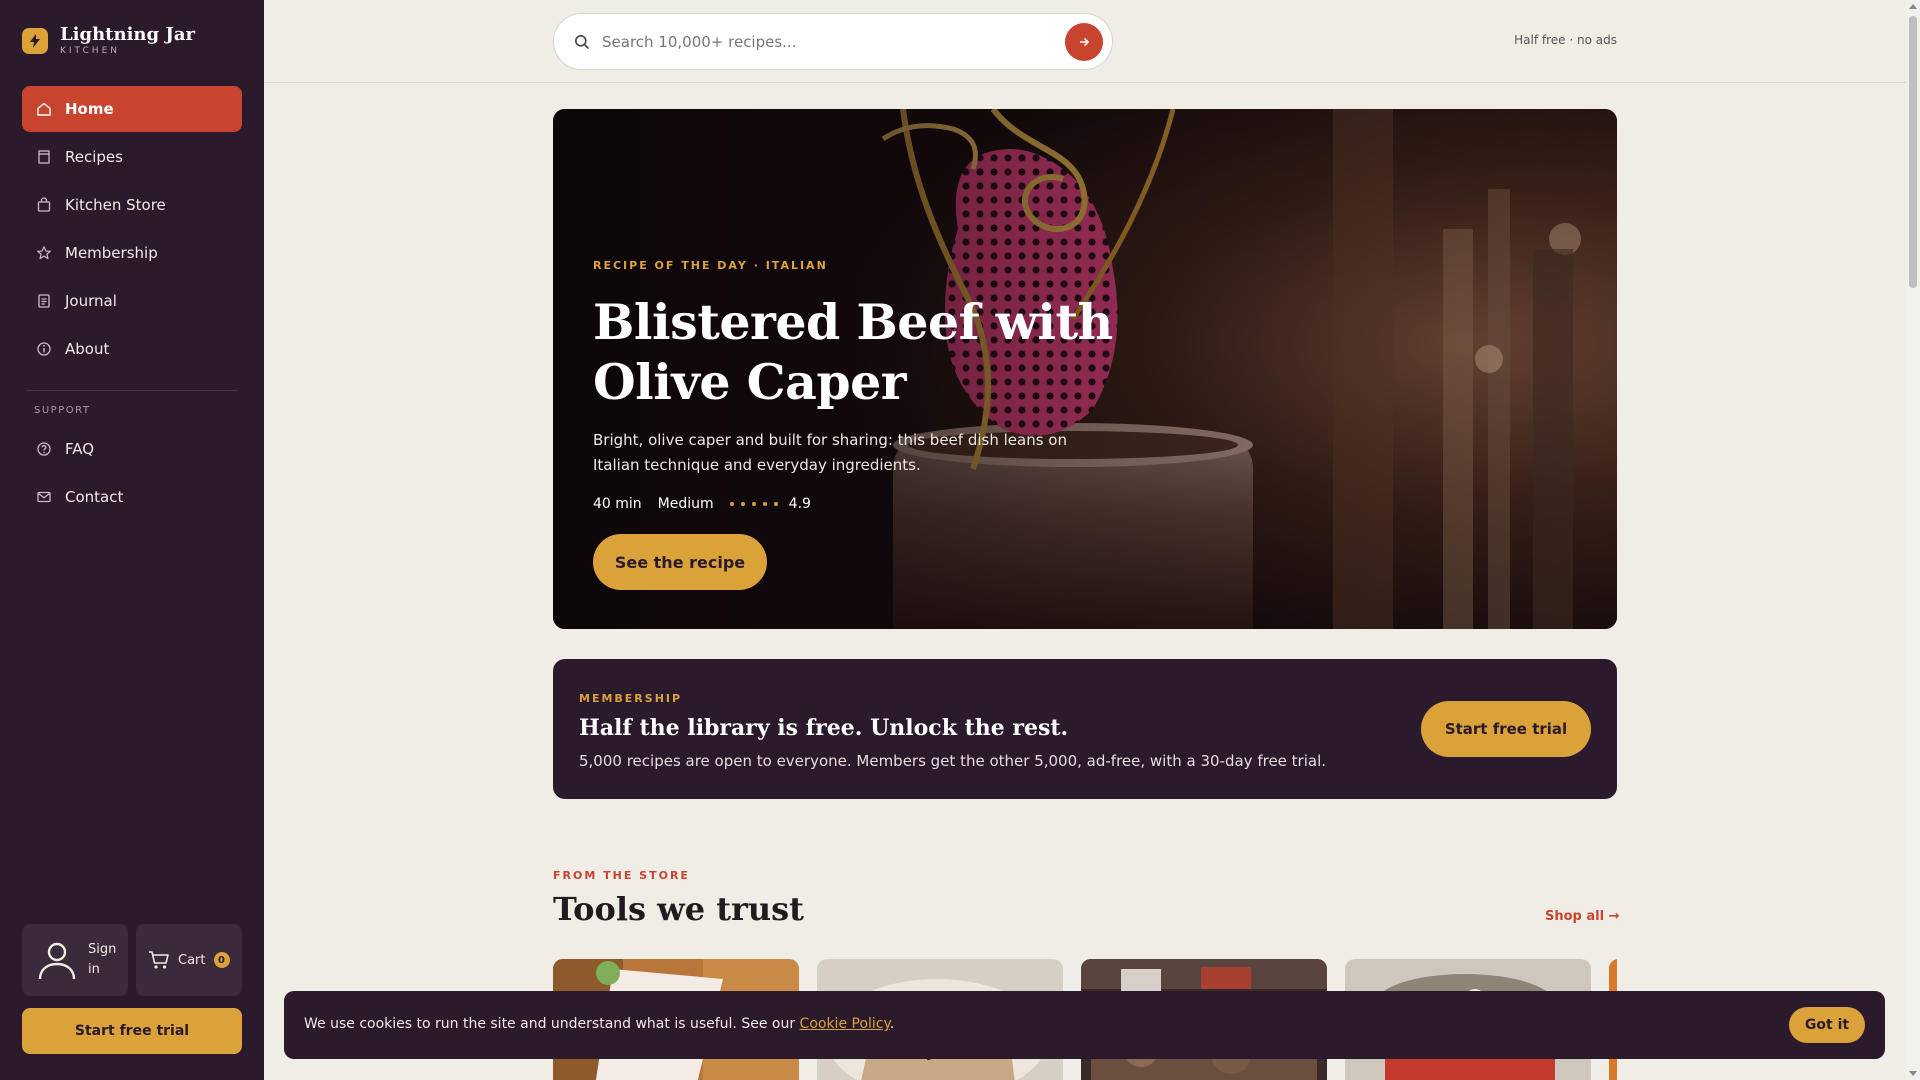 Image resolution: width=1920 pixels, height=1080 pixels. I want to click on cookie-policy-link: Cookie Policy, so click(845, 1024).